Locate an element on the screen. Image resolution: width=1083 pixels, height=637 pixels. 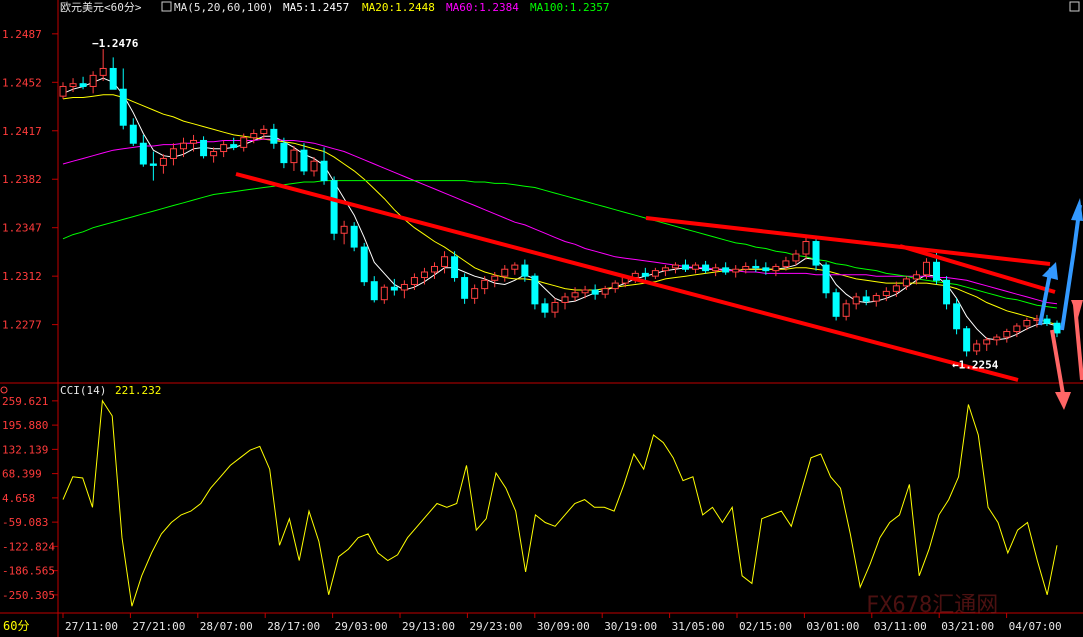
x-tick-label: 27/11:00 is located at coordinates (91, 626).